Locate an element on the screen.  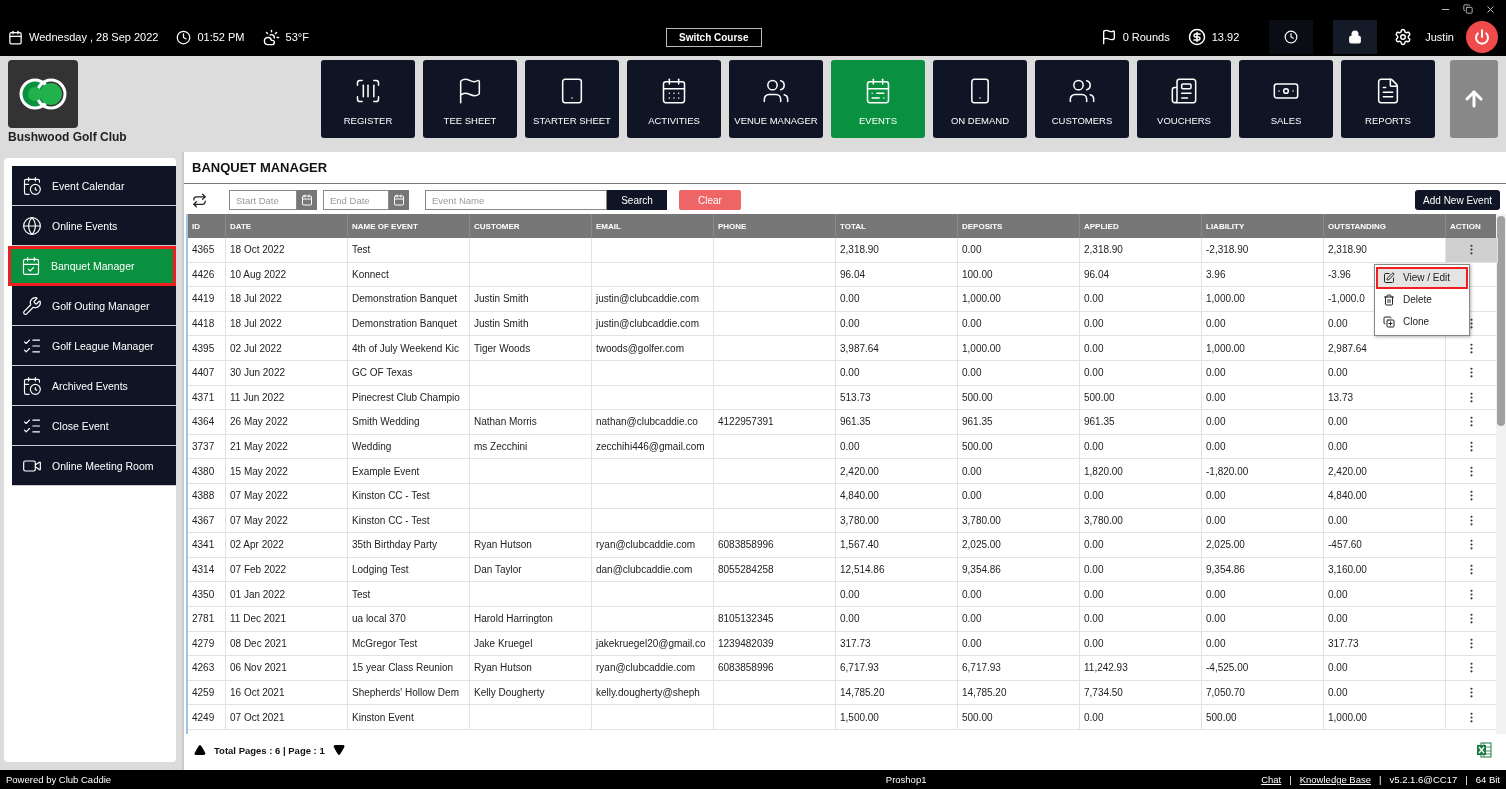
sidebar-item: Event Calendar is located at coordinates (94, 186).